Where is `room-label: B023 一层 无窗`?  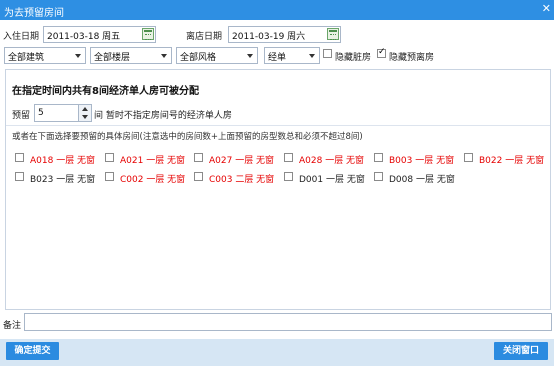 room-label: B023 一层 无窗 is located at coordinates (63, 180).